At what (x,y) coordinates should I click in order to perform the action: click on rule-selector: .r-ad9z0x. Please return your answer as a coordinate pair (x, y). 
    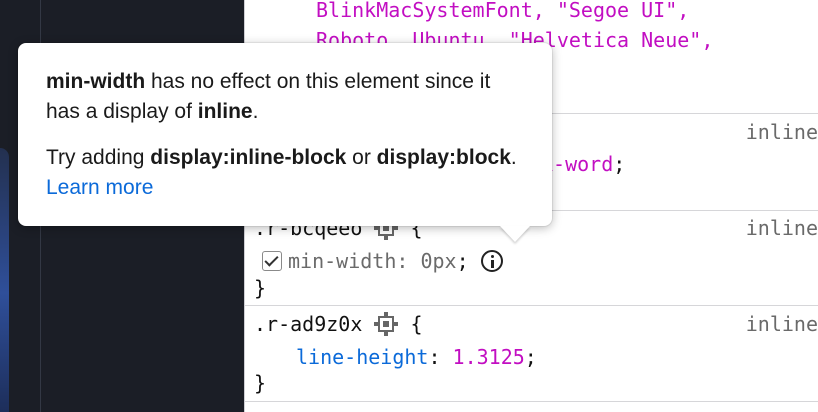
    Looking at the image, I should click on (308, 324).